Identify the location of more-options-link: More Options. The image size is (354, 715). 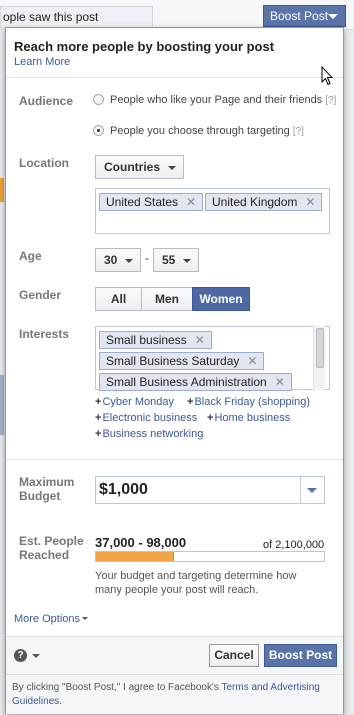
(51, 619).